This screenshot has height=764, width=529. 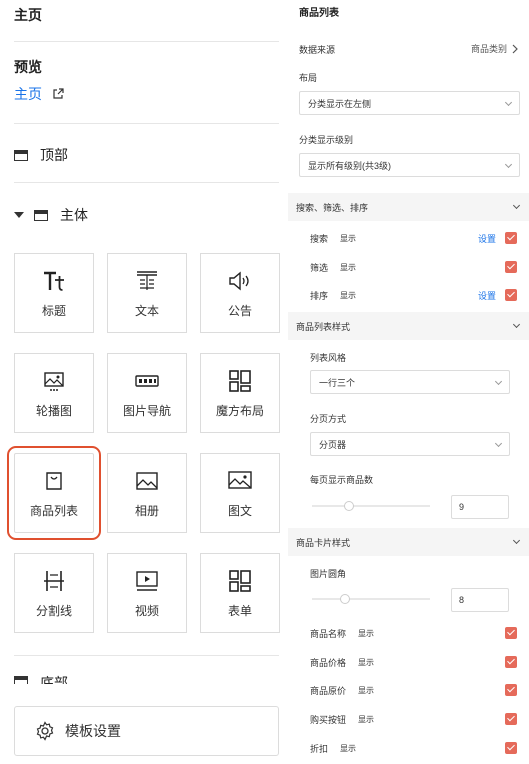 I want to click on original-price-checkbox, so click(x=511, y=690).